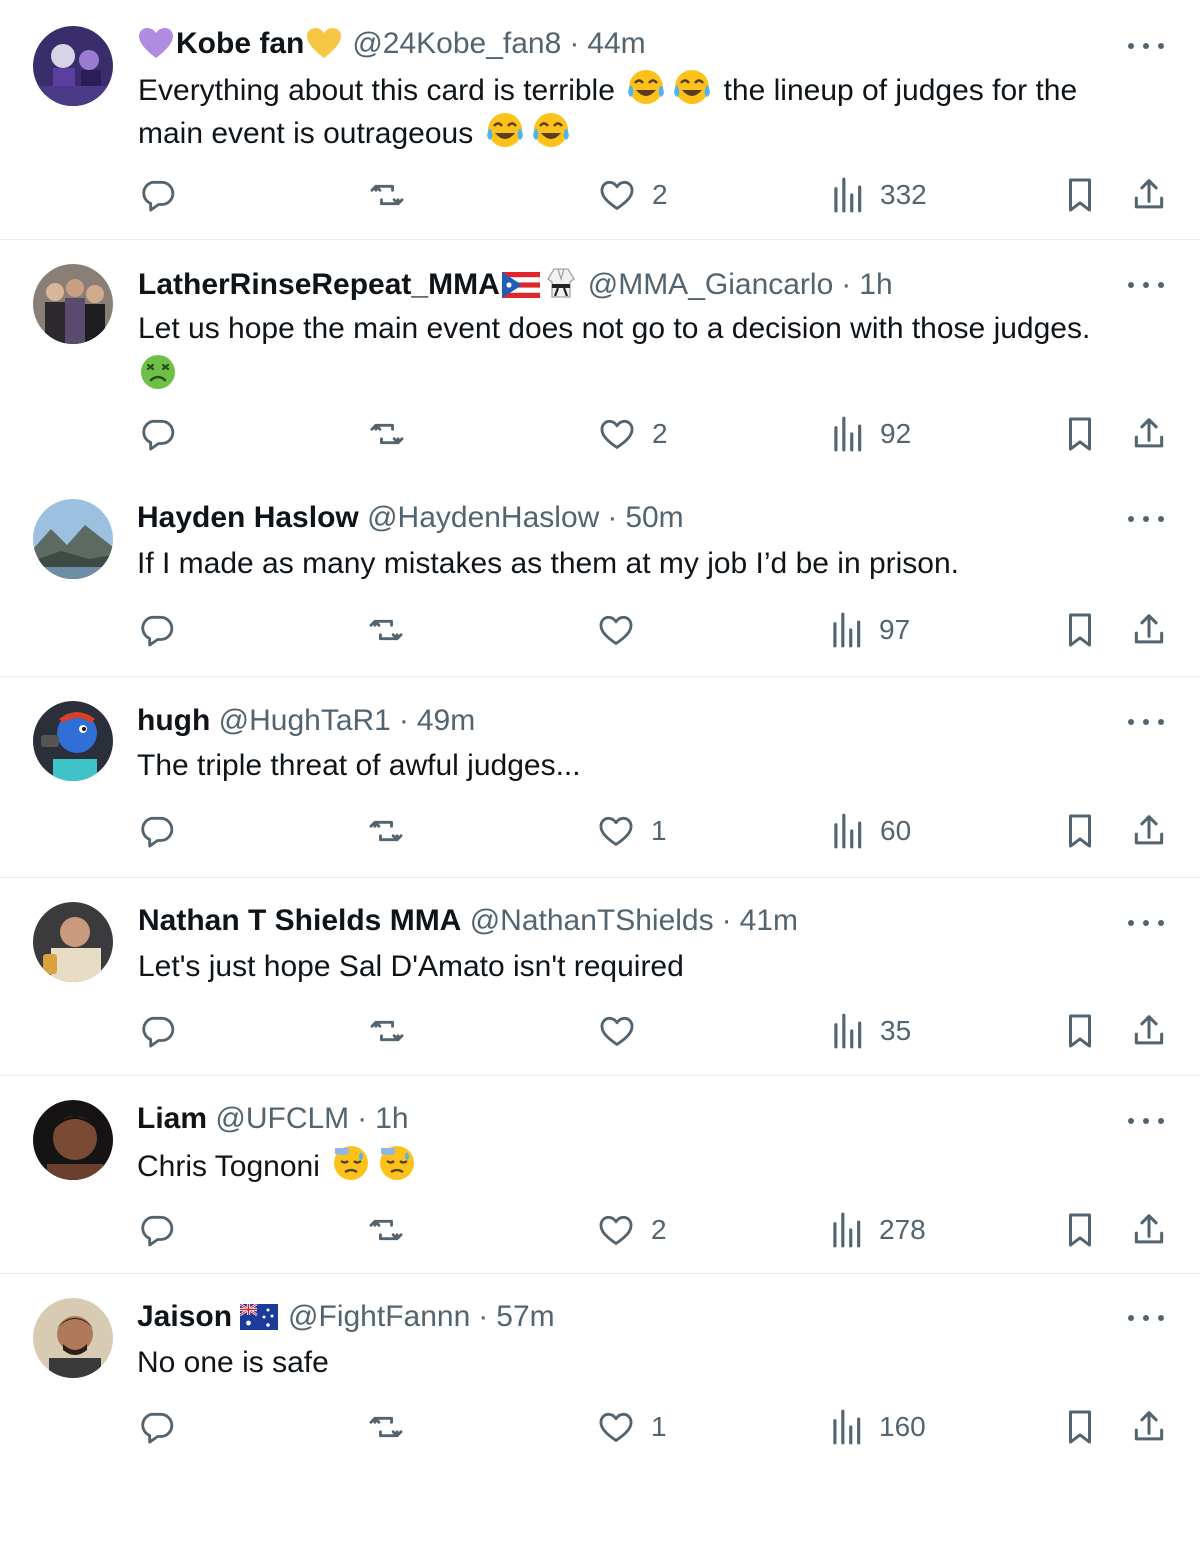  What do you see at coordinates (878, 195) in the screenshot?
I see `views-button: 332` at bounding box center [878, 195].